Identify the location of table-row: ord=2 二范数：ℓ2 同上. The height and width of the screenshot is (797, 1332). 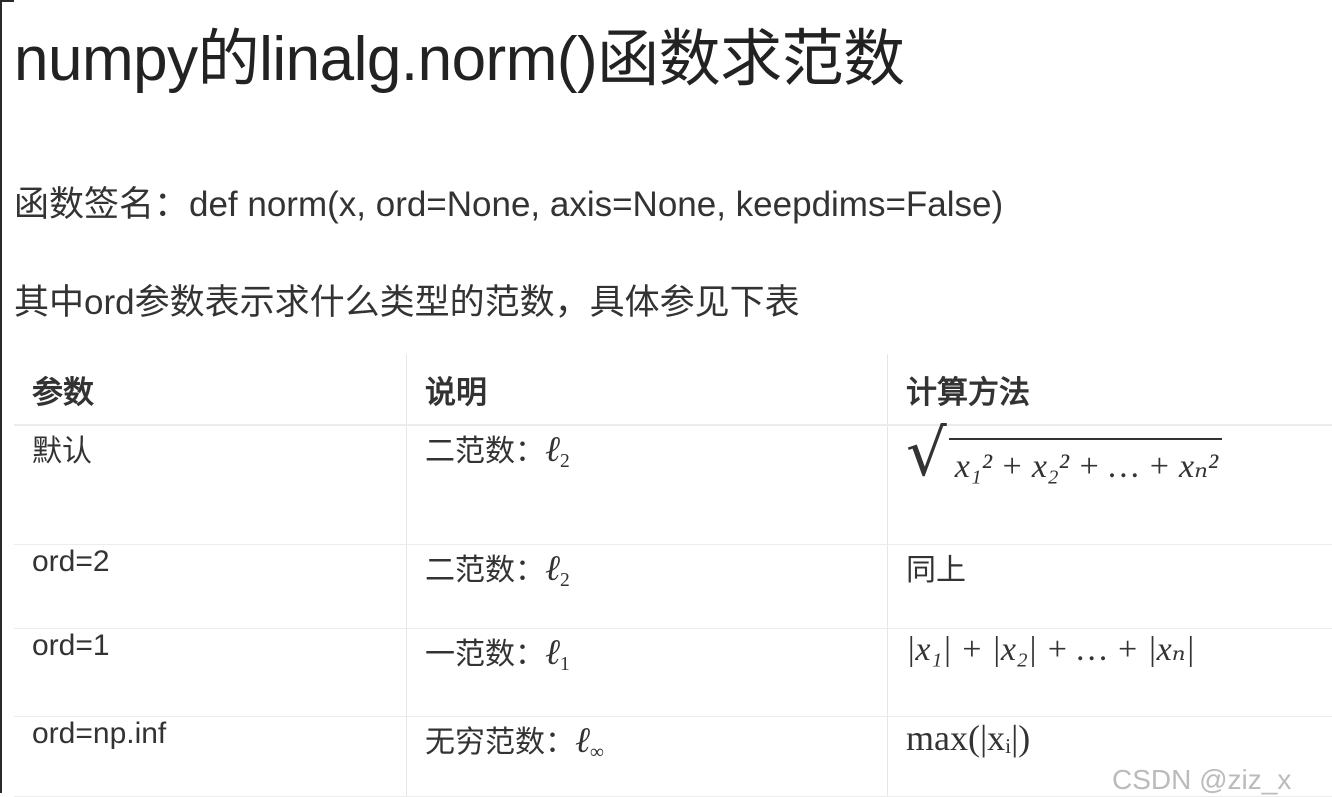
(673, 586).